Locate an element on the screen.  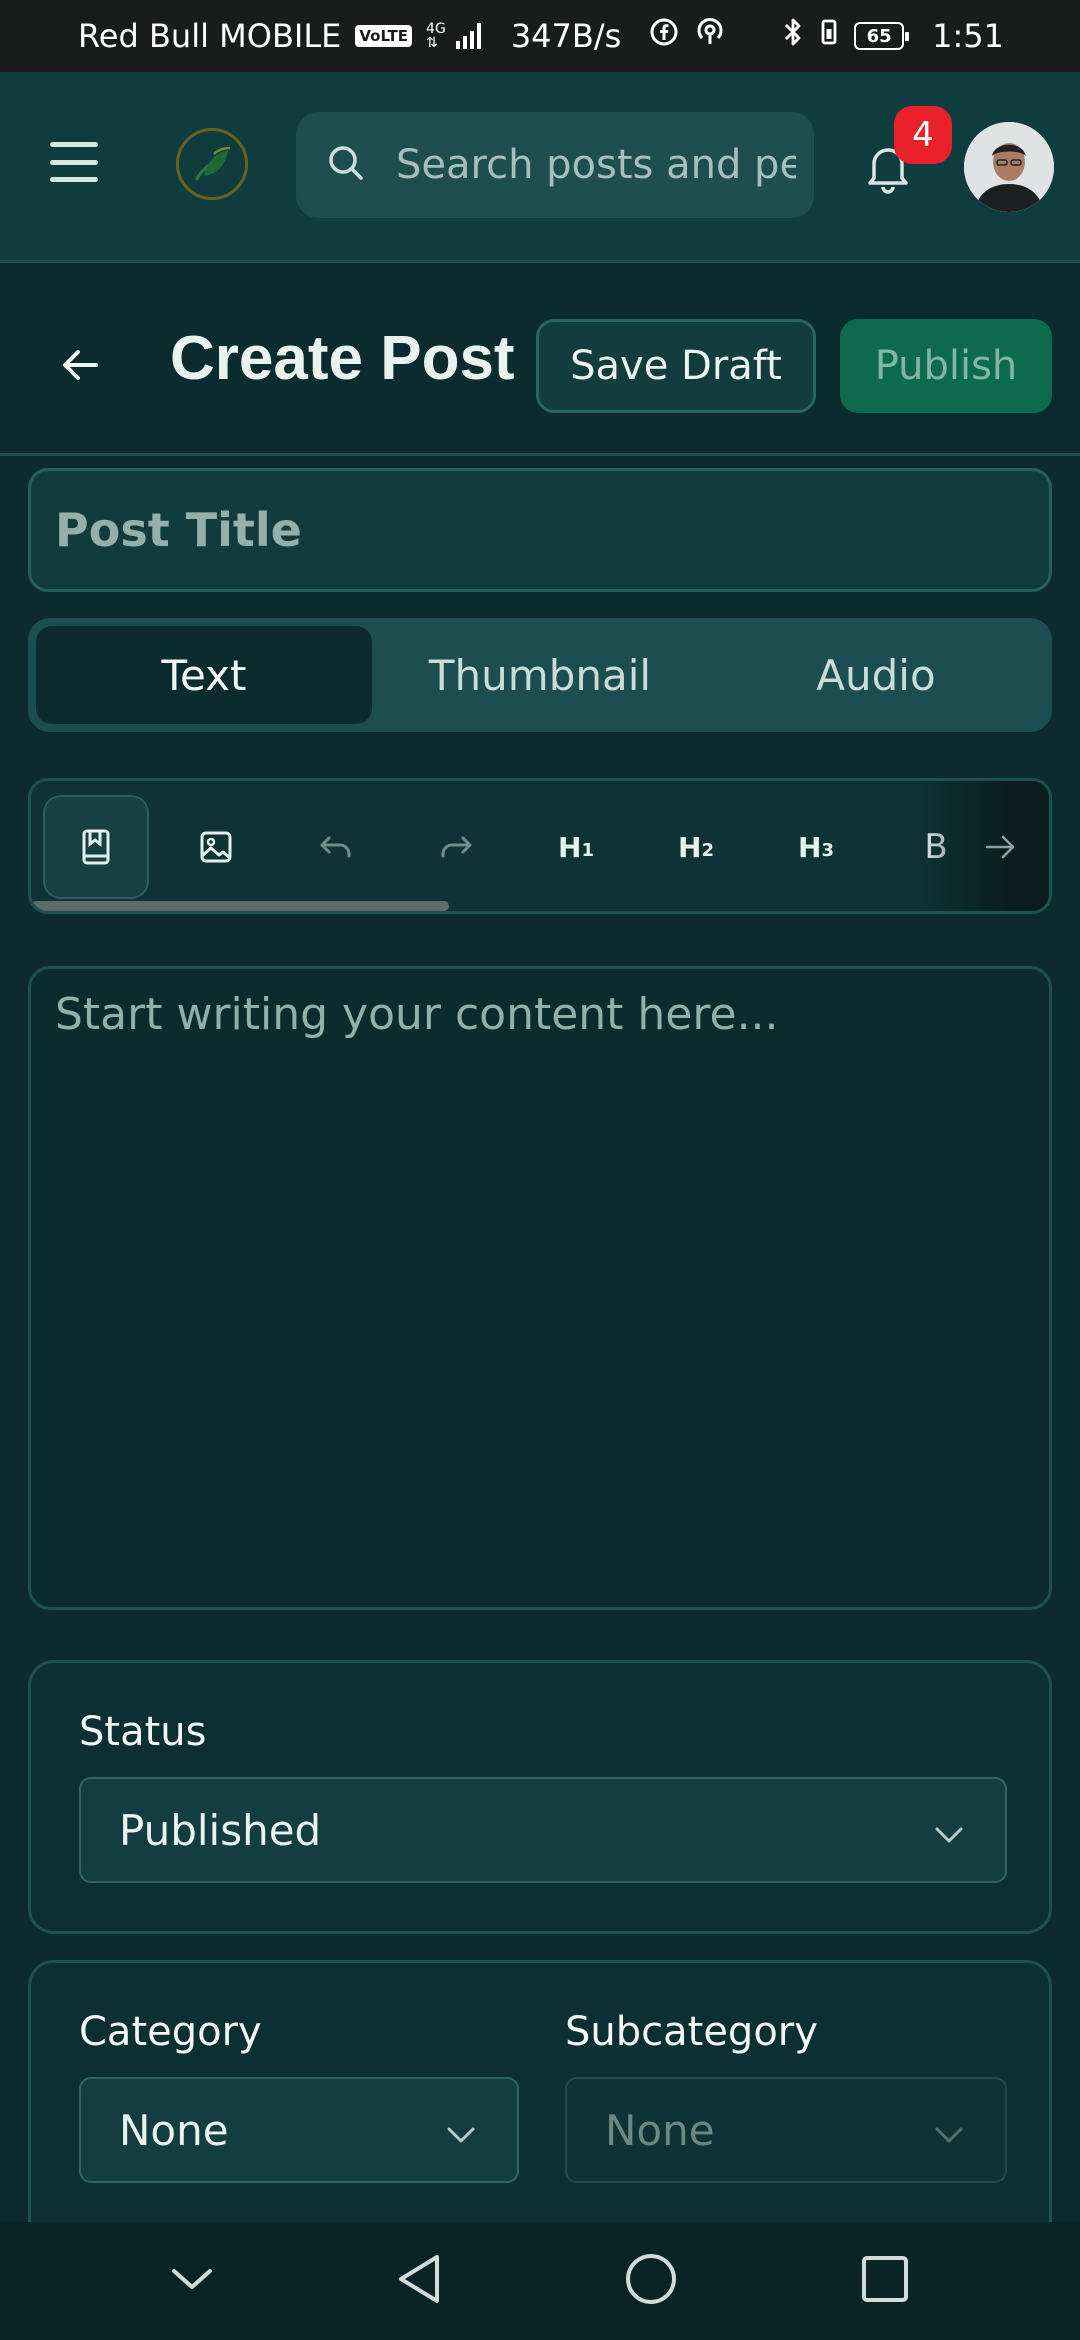
tab-thumbnail: Thumbnail is located at coordinates (540, 675).